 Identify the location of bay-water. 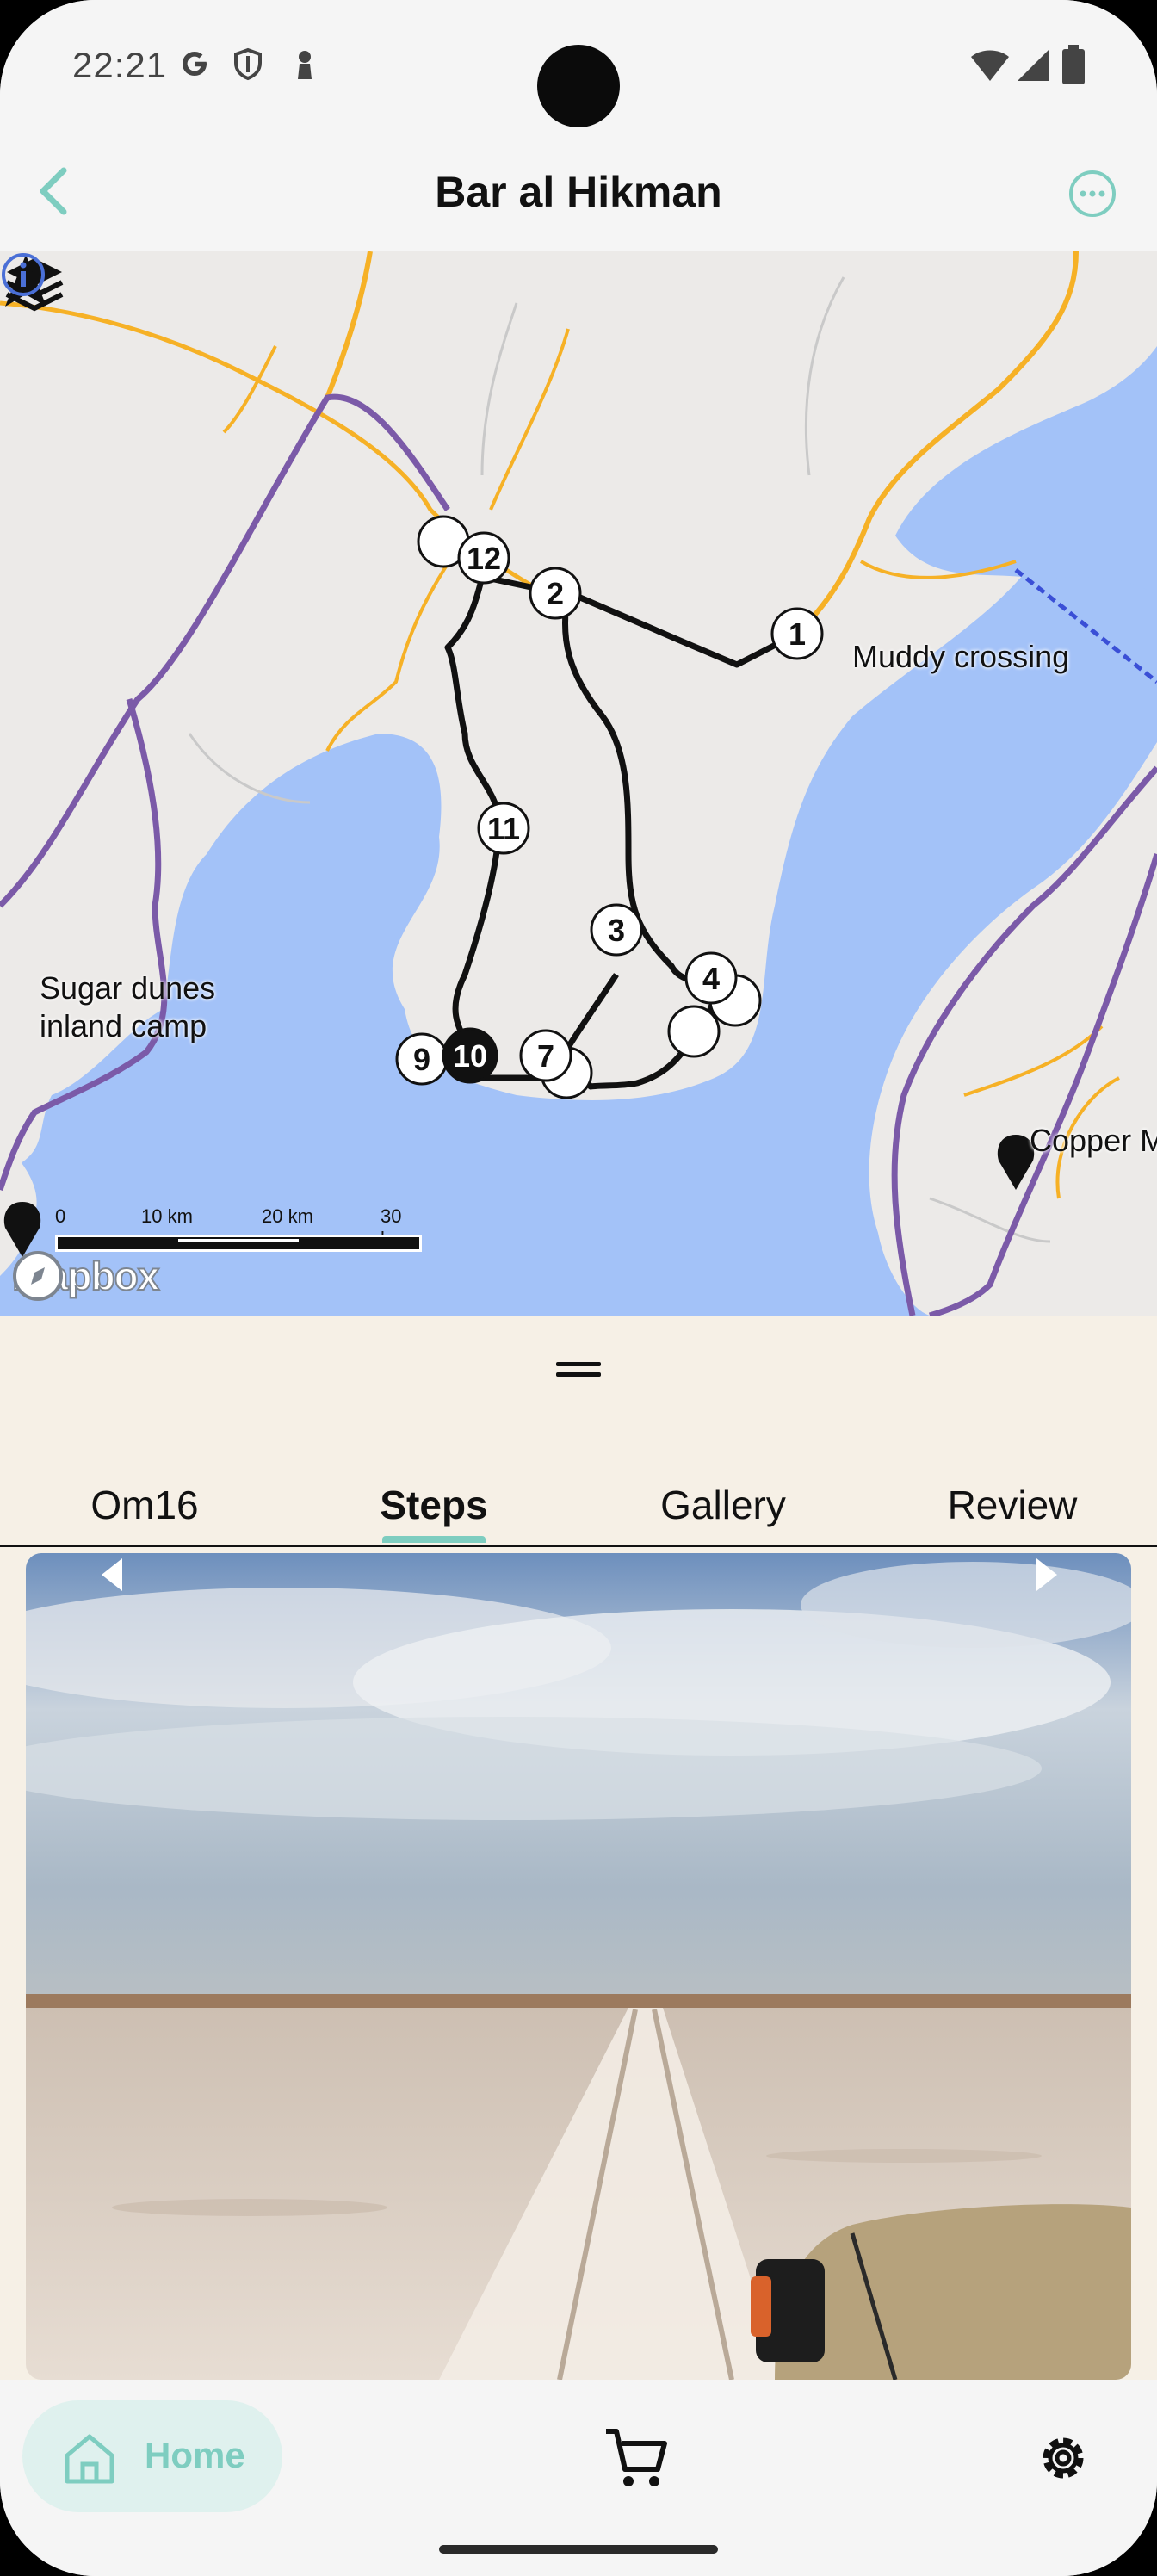
(1026, 471).